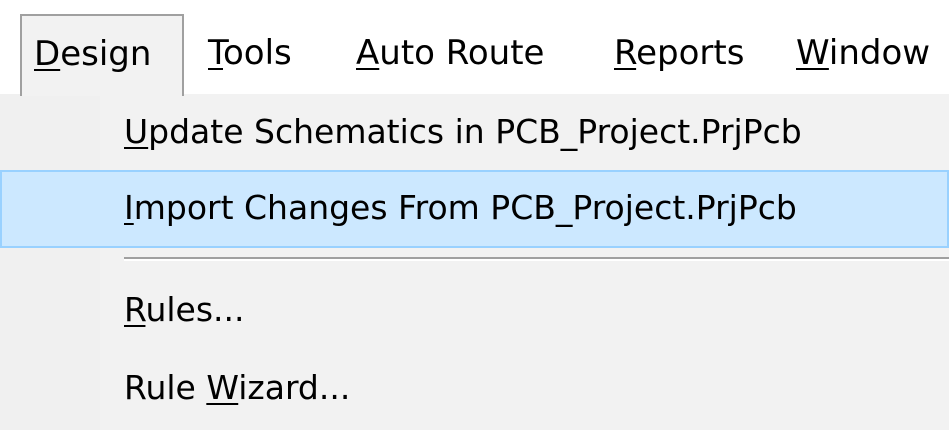 This screenshot has width=949, height=430. Describe the element at coordinates (536, 259) in the screenshot. I see `menu-separator` at that location.